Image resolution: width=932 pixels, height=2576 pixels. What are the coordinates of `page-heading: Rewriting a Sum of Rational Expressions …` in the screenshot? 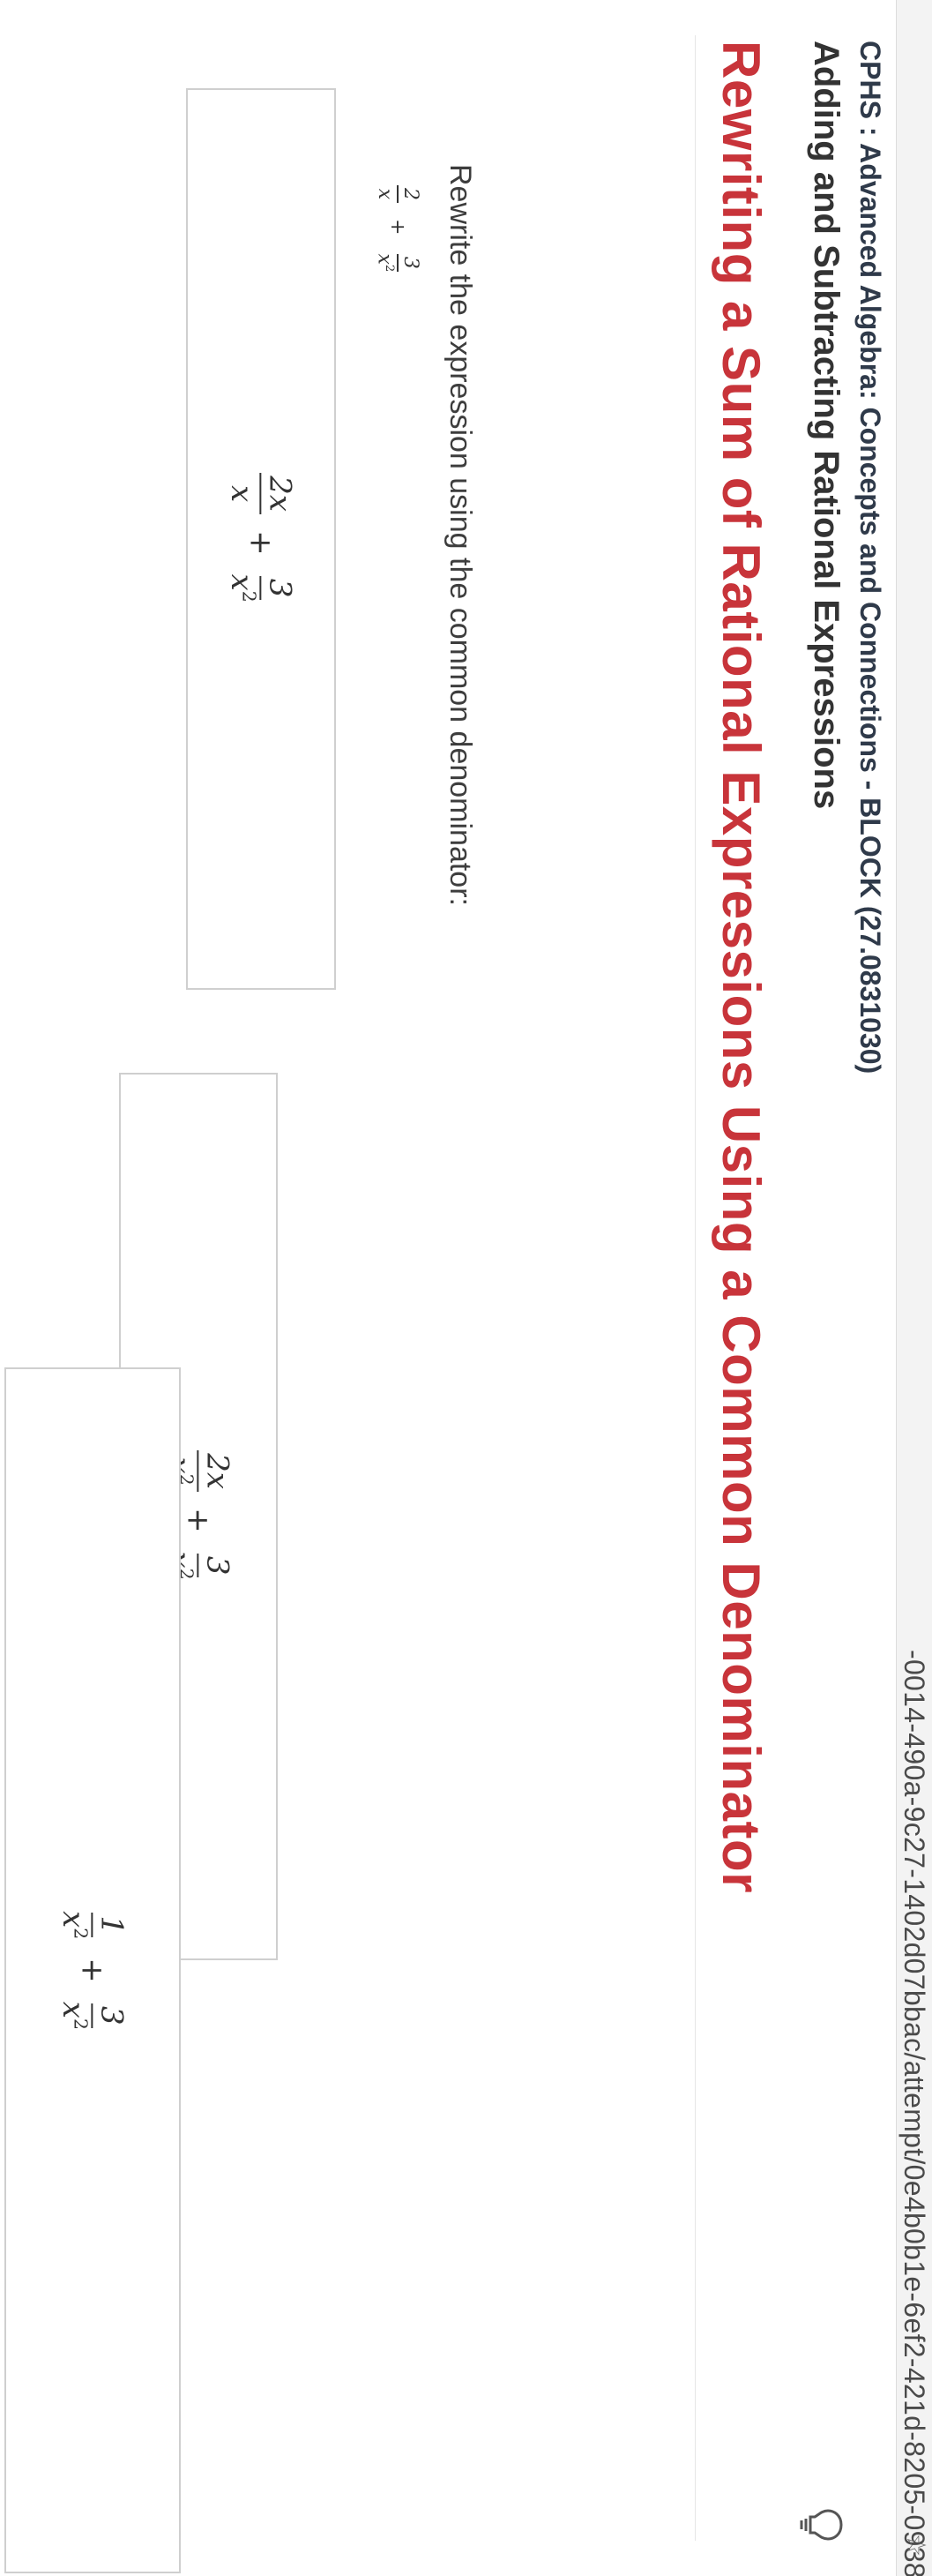 It's located at (742, 967).